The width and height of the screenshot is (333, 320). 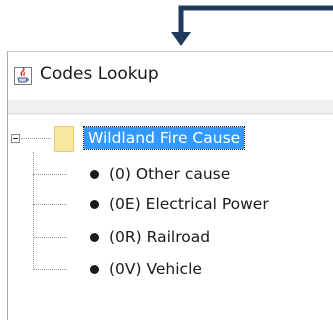 I want to click on tree-item-electrical-power: (0E) Electrical Power, so click(x=189, y=204).